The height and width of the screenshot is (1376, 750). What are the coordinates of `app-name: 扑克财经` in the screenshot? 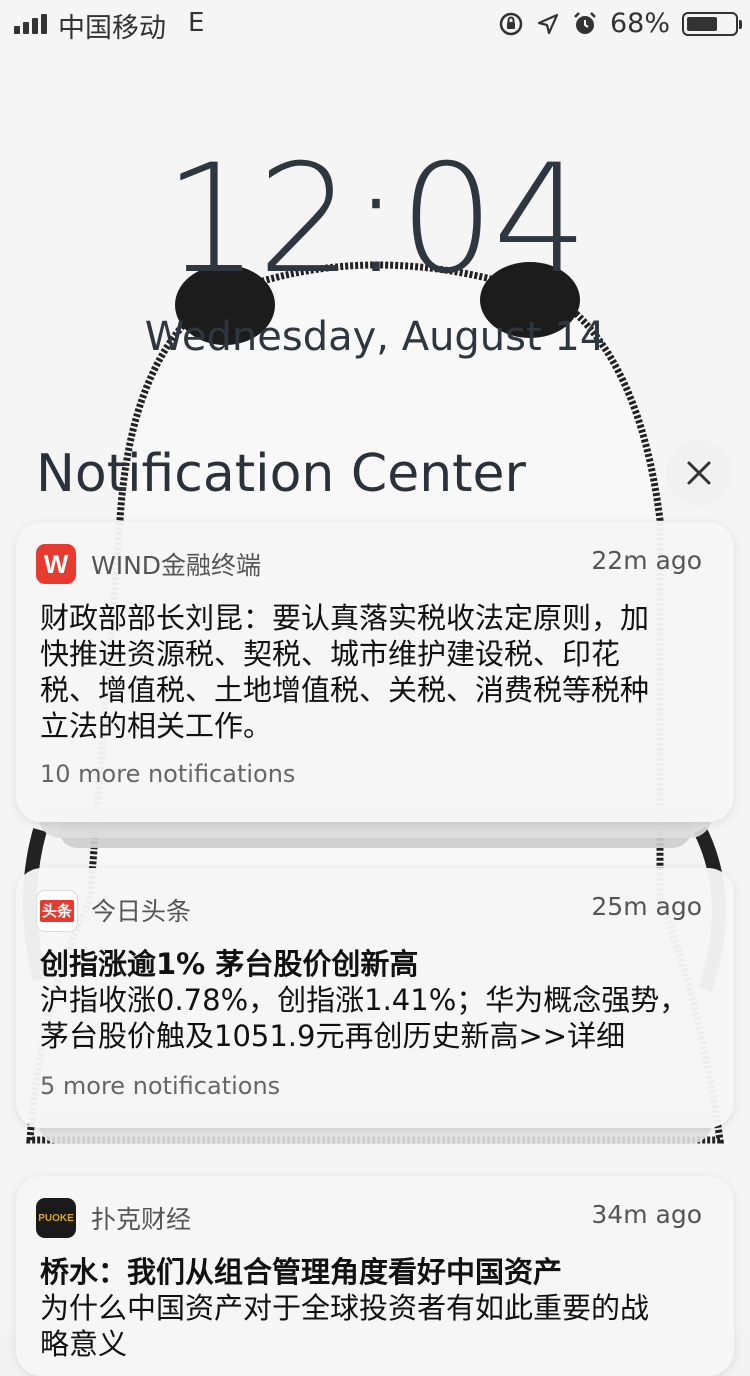 It's located at (141, 1219).